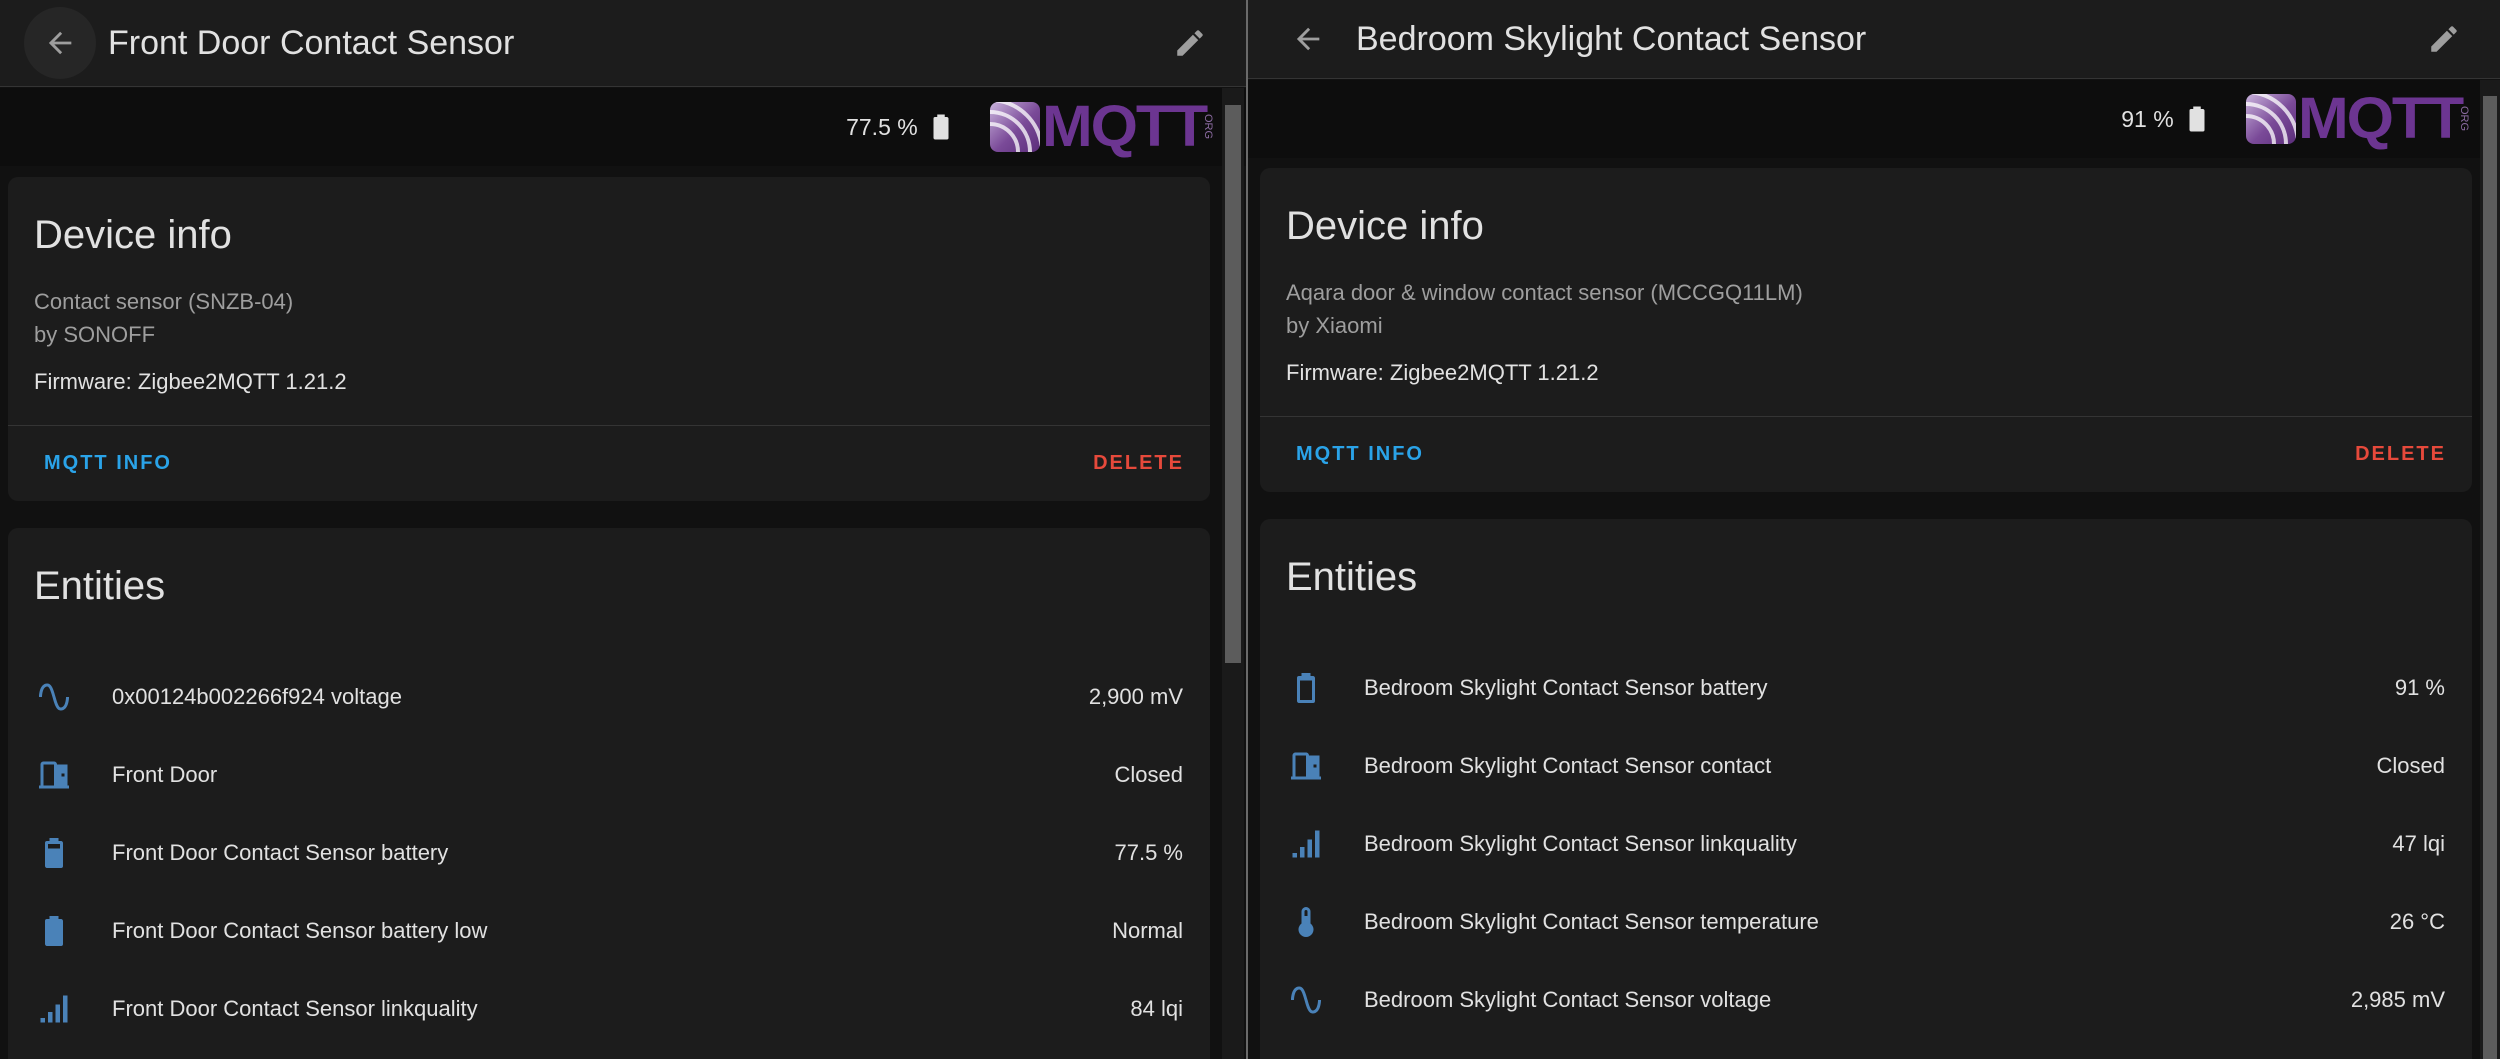 This screenshot has width=2500, height=1059. Describe the element at coordinates (164, 301) in the screenshot. I see `device-model: Contact sensor (SNZB-04)` at that location.